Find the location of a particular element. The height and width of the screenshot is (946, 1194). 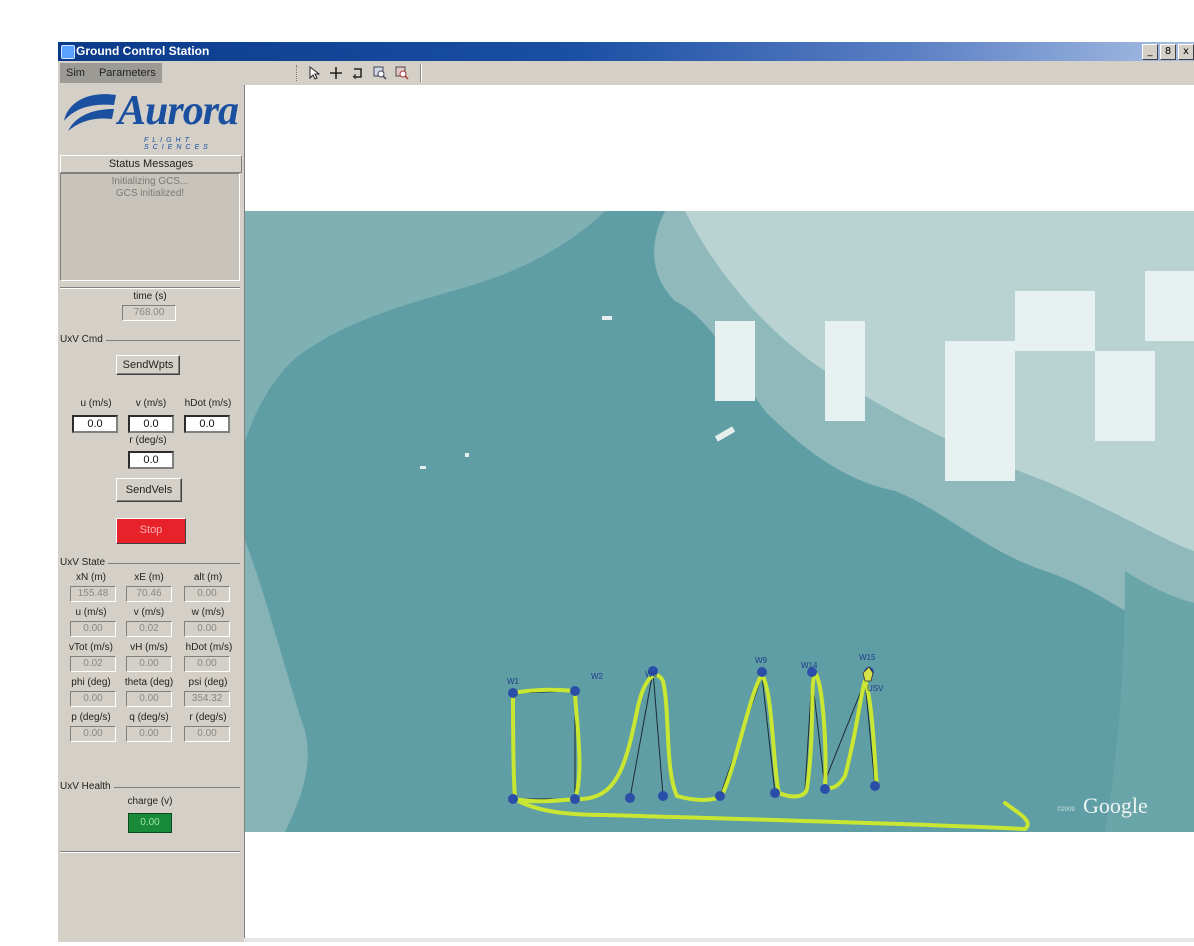

psi-value: 354.32 is located at coordinates (207, 699).